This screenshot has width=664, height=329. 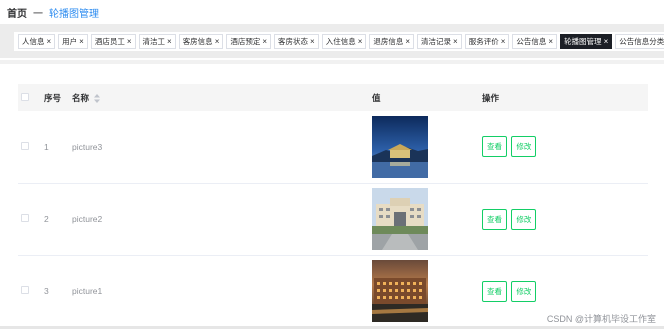 What do you see at coordinates (109, 41) in the screenshot?
I see `tab-label: 酒店员工` at bounding box center [109, 41].